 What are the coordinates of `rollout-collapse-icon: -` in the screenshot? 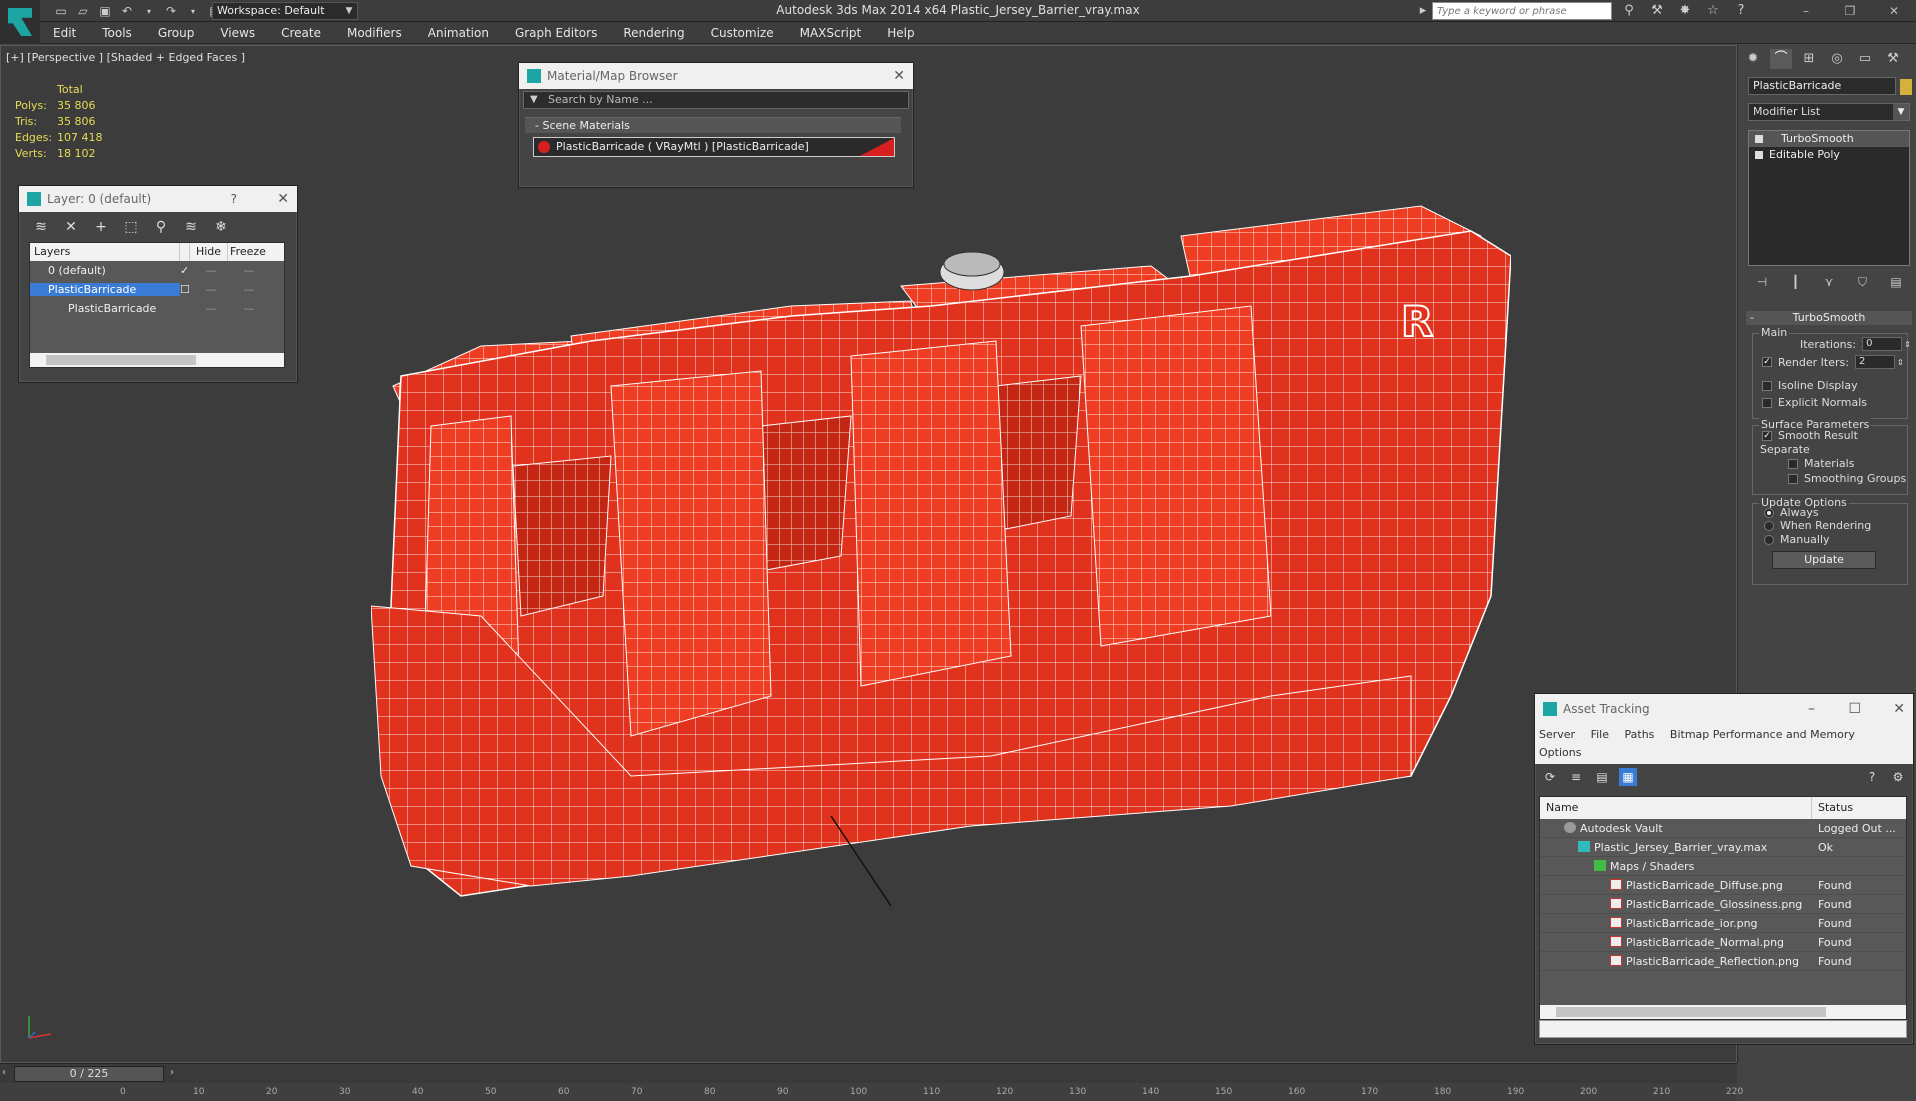 It's located at (1752, 318).